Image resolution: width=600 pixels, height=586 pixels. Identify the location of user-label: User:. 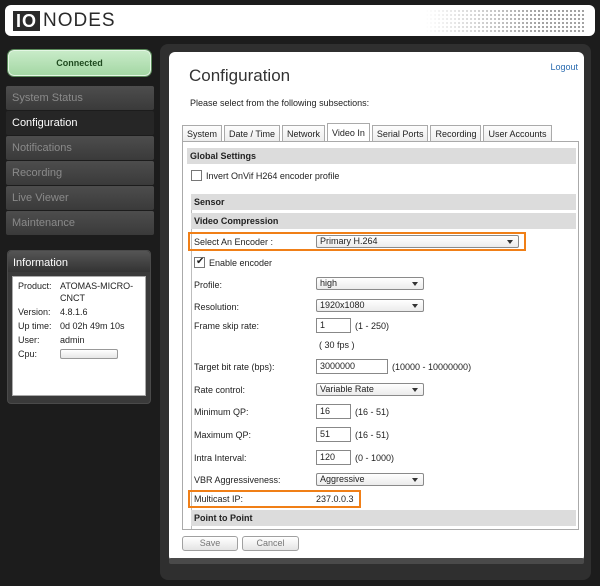
(29, 340).